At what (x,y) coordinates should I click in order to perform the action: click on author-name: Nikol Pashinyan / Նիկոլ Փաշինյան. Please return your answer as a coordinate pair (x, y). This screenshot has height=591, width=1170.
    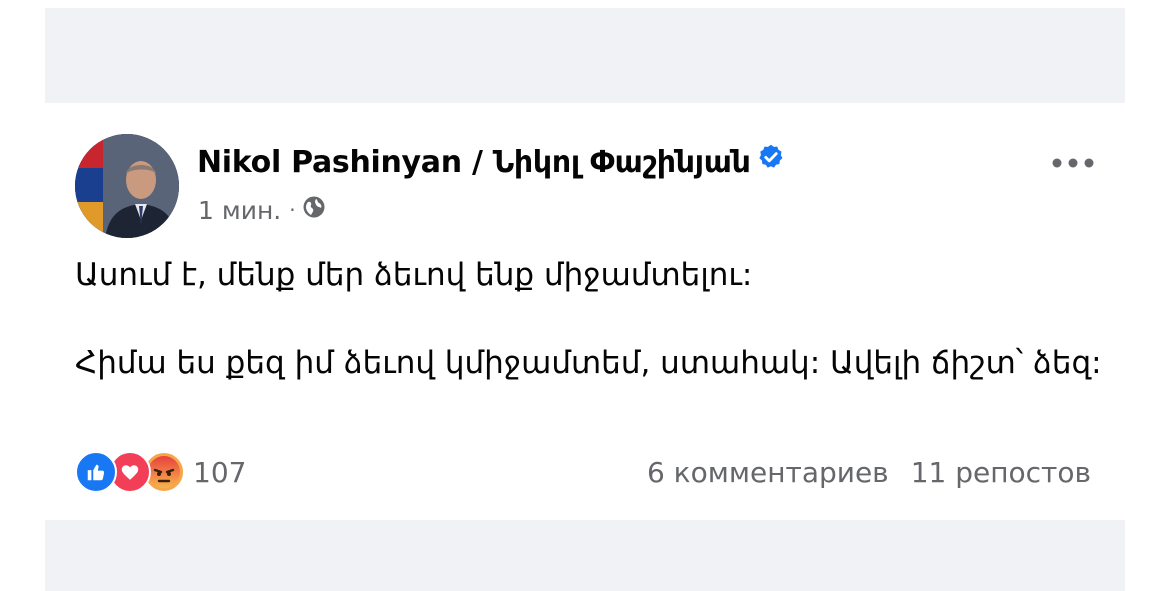
    Looking at the image, I should click on (491, 161).